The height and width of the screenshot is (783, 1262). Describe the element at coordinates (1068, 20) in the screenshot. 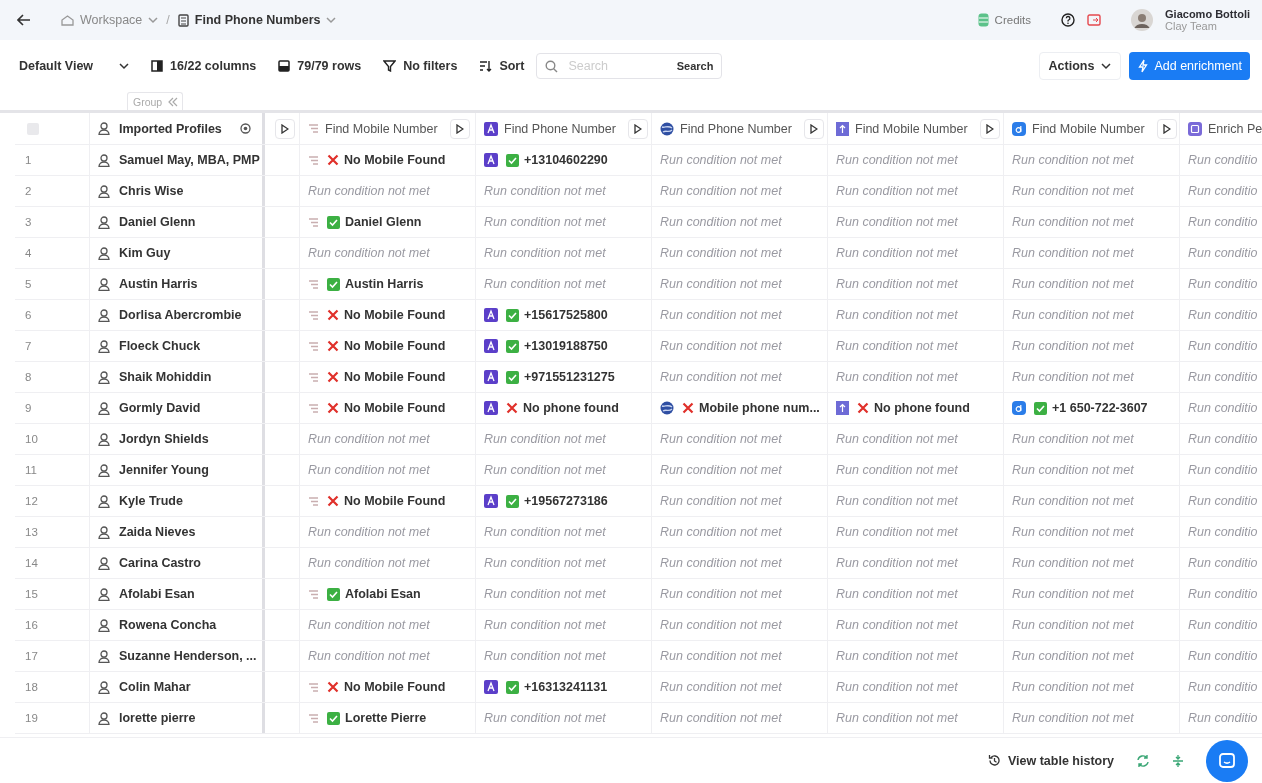

I see `help-icon` at that location.